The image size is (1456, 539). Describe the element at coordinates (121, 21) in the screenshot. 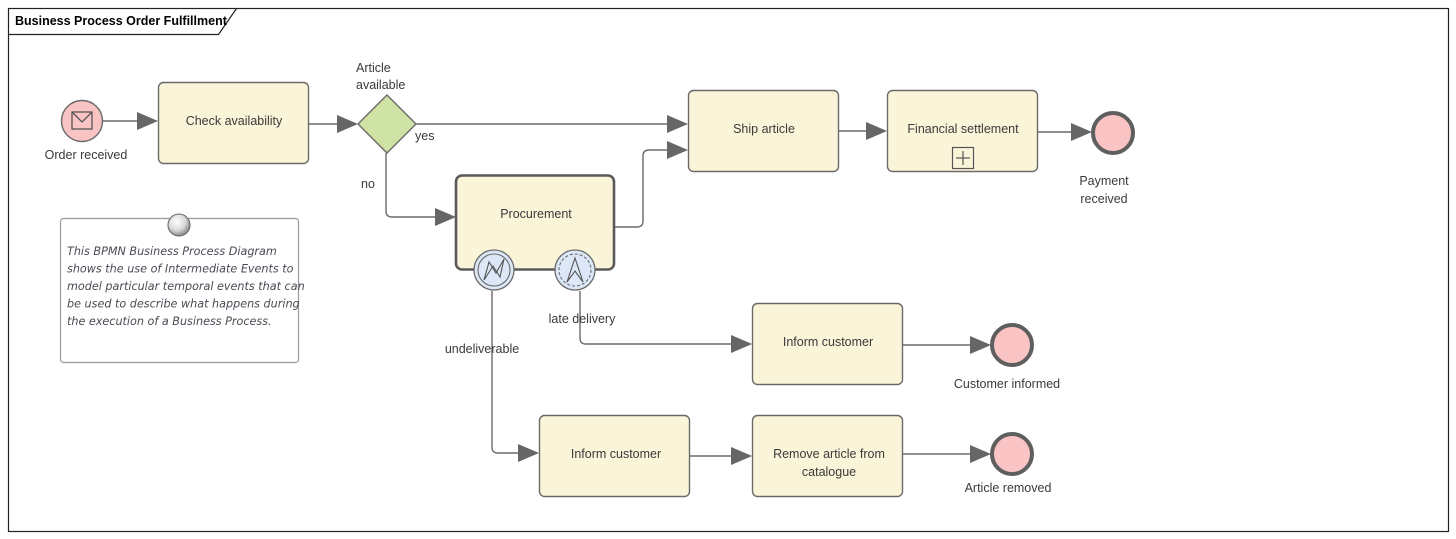

I see `diagram-title: Business Process Order Fulfillment` at that location.